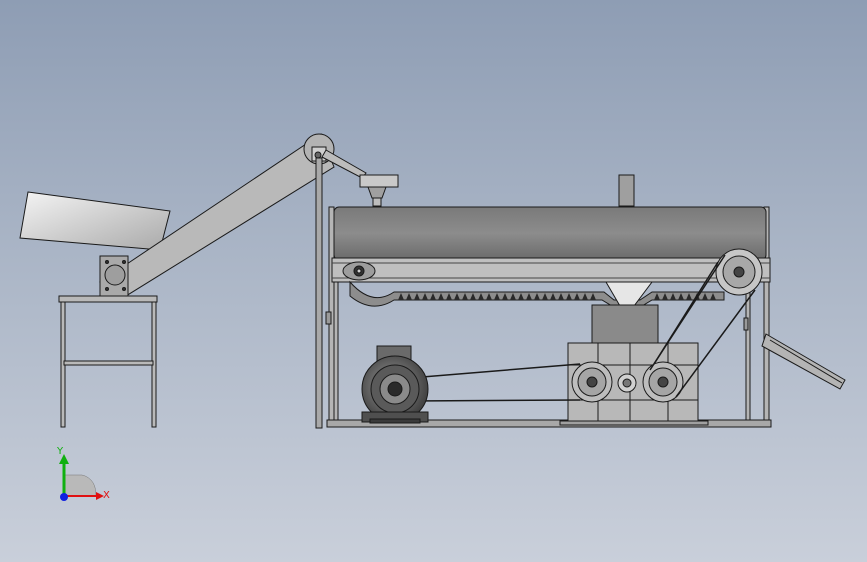 The width and height of the screenshot is (867, 562). I want to click on pulley-top, so click(739, 272).